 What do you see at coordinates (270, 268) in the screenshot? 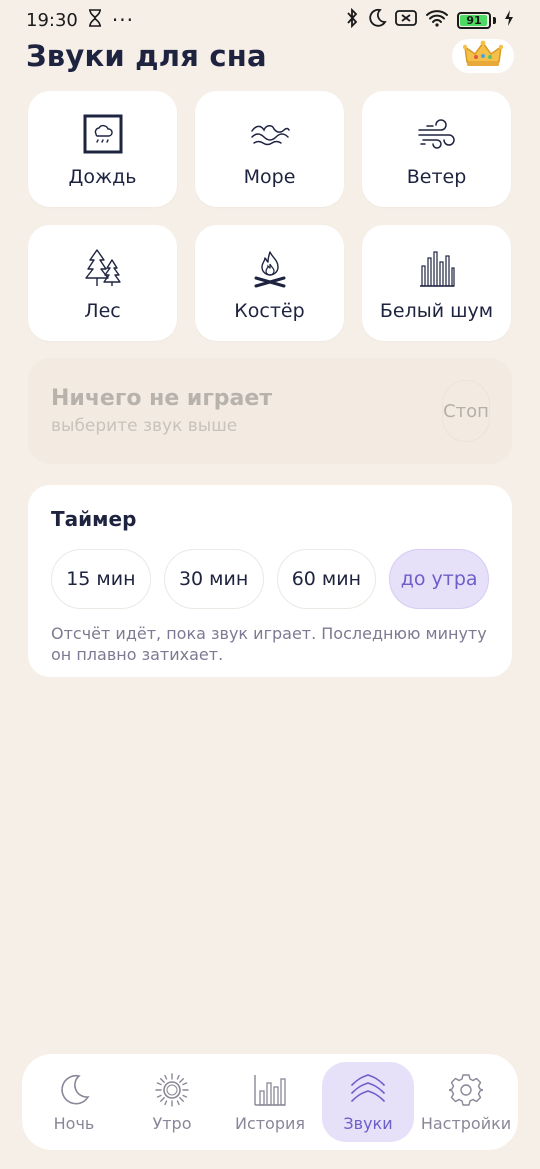
I see `campfire-icon` at bounding box center [270, 268].